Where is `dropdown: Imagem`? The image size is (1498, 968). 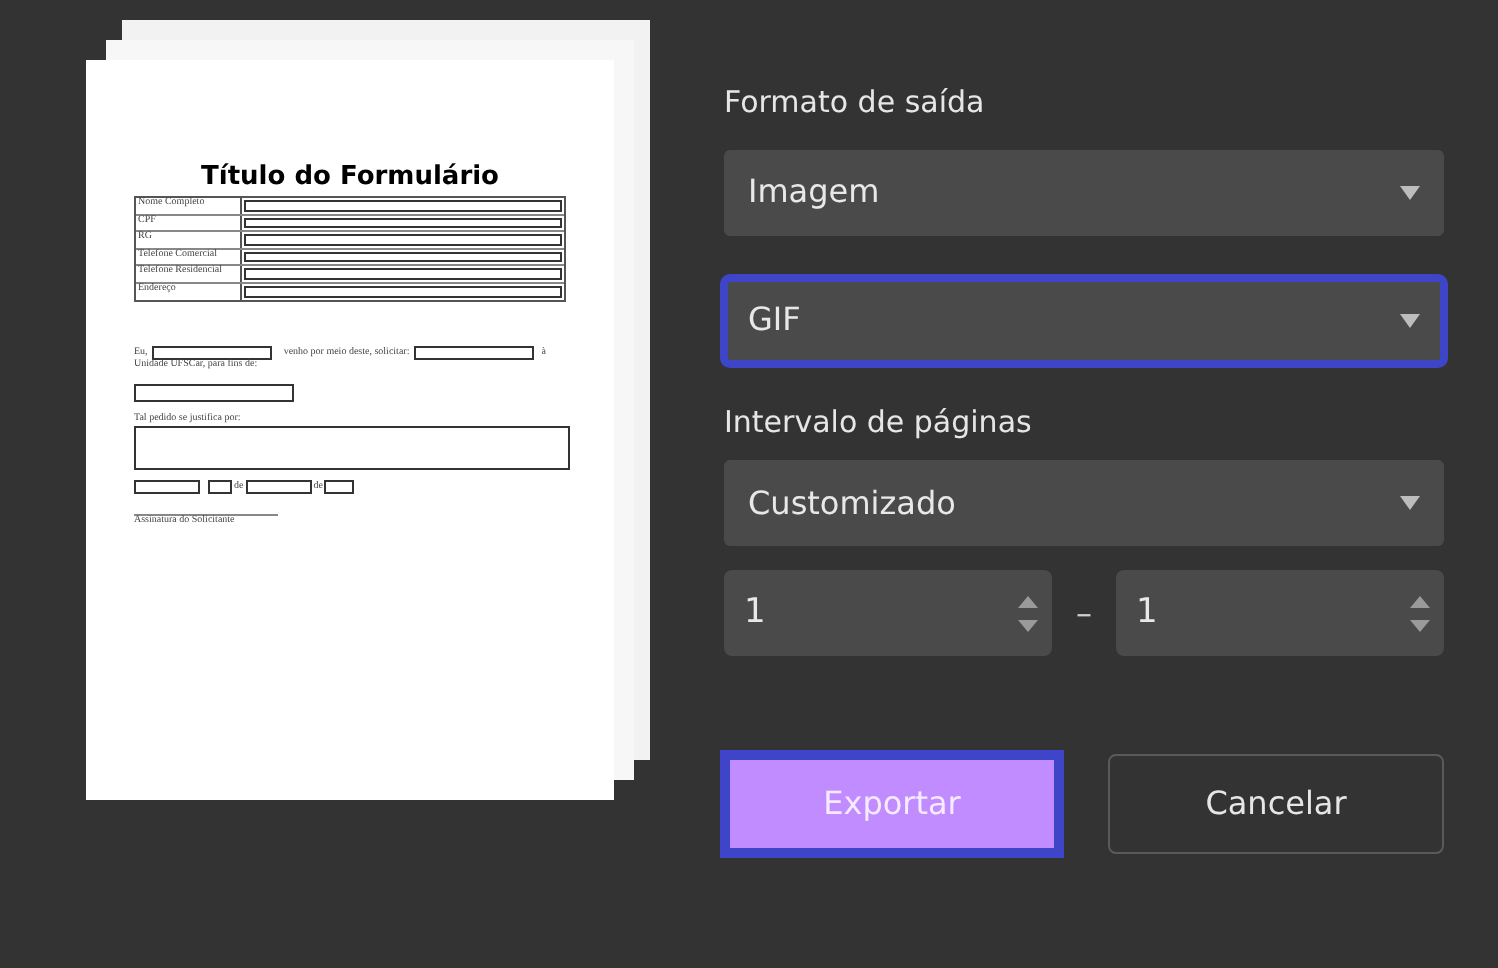 dropdown: Imagem is located at coordinates (1084, 192).